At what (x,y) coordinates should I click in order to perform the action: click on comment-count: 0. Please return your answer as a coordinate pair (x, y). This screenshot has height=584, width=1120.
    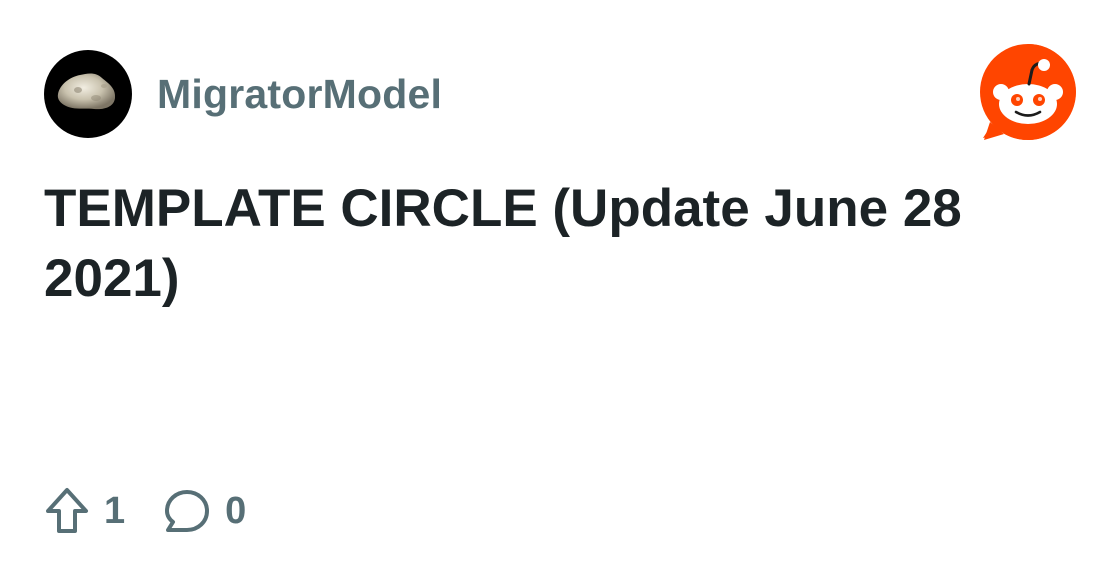
    Looking at the image, I should click on (236, 510).